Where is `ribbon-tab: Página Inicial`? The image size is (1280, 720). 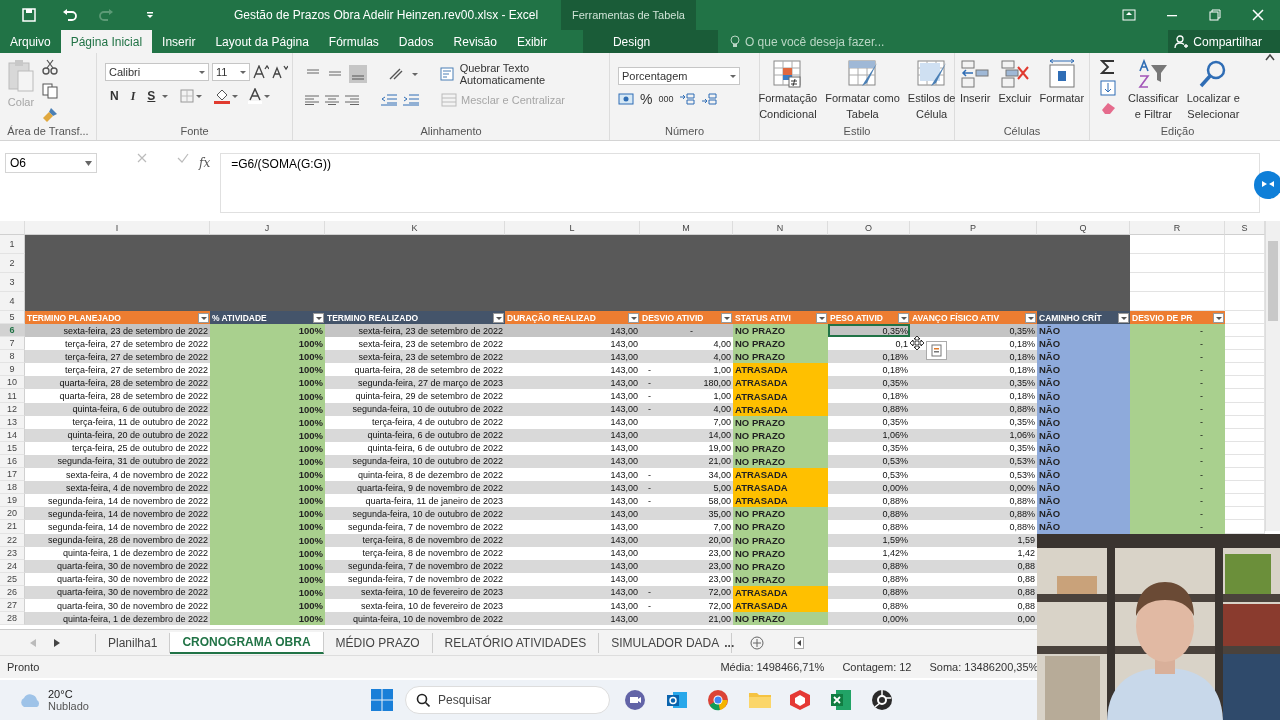
ribbon-tab: Página Inicial is located at coordinates (106, 41).